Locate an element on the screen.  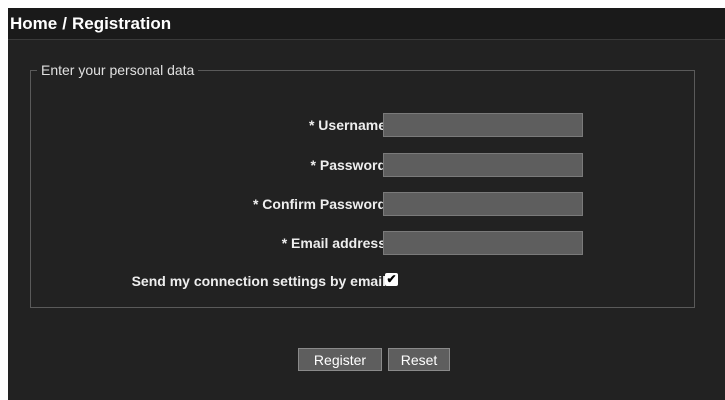
email-input is located at coordinates (483, 243).